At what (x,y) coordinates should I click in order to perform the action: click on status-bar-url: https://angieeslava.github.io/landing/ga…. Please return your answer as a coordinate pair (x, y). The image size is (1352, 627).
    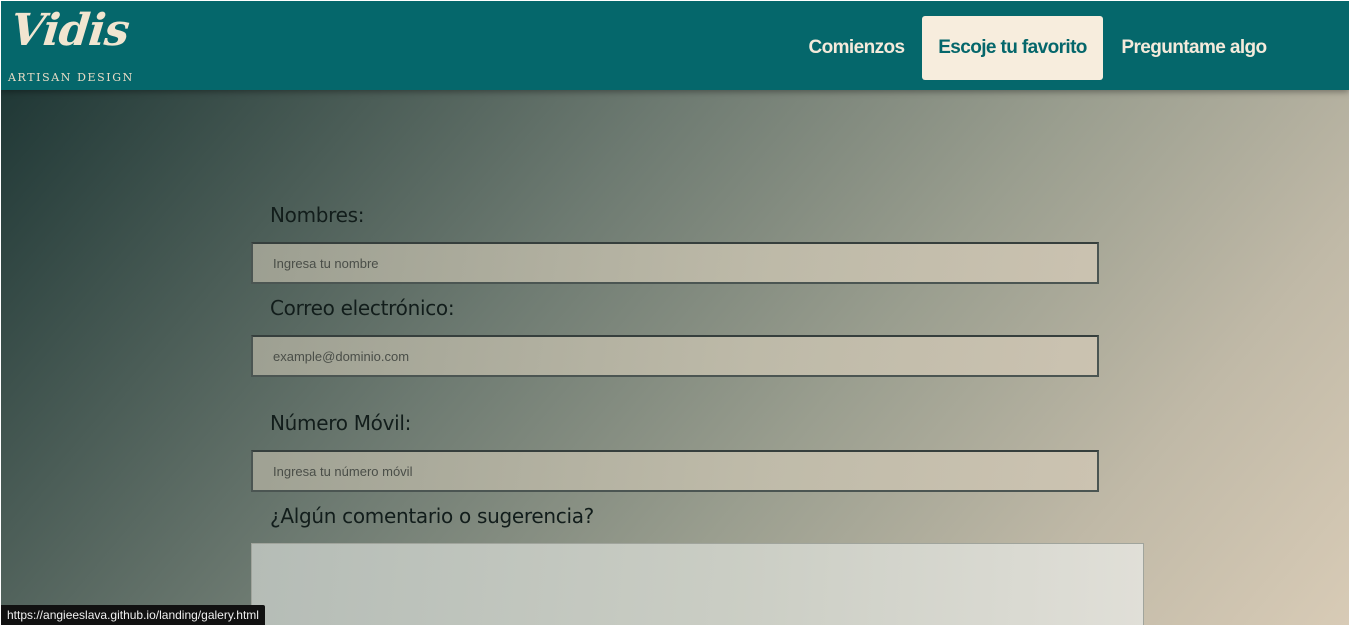
    Looking at the image, I should click on (133, 615).